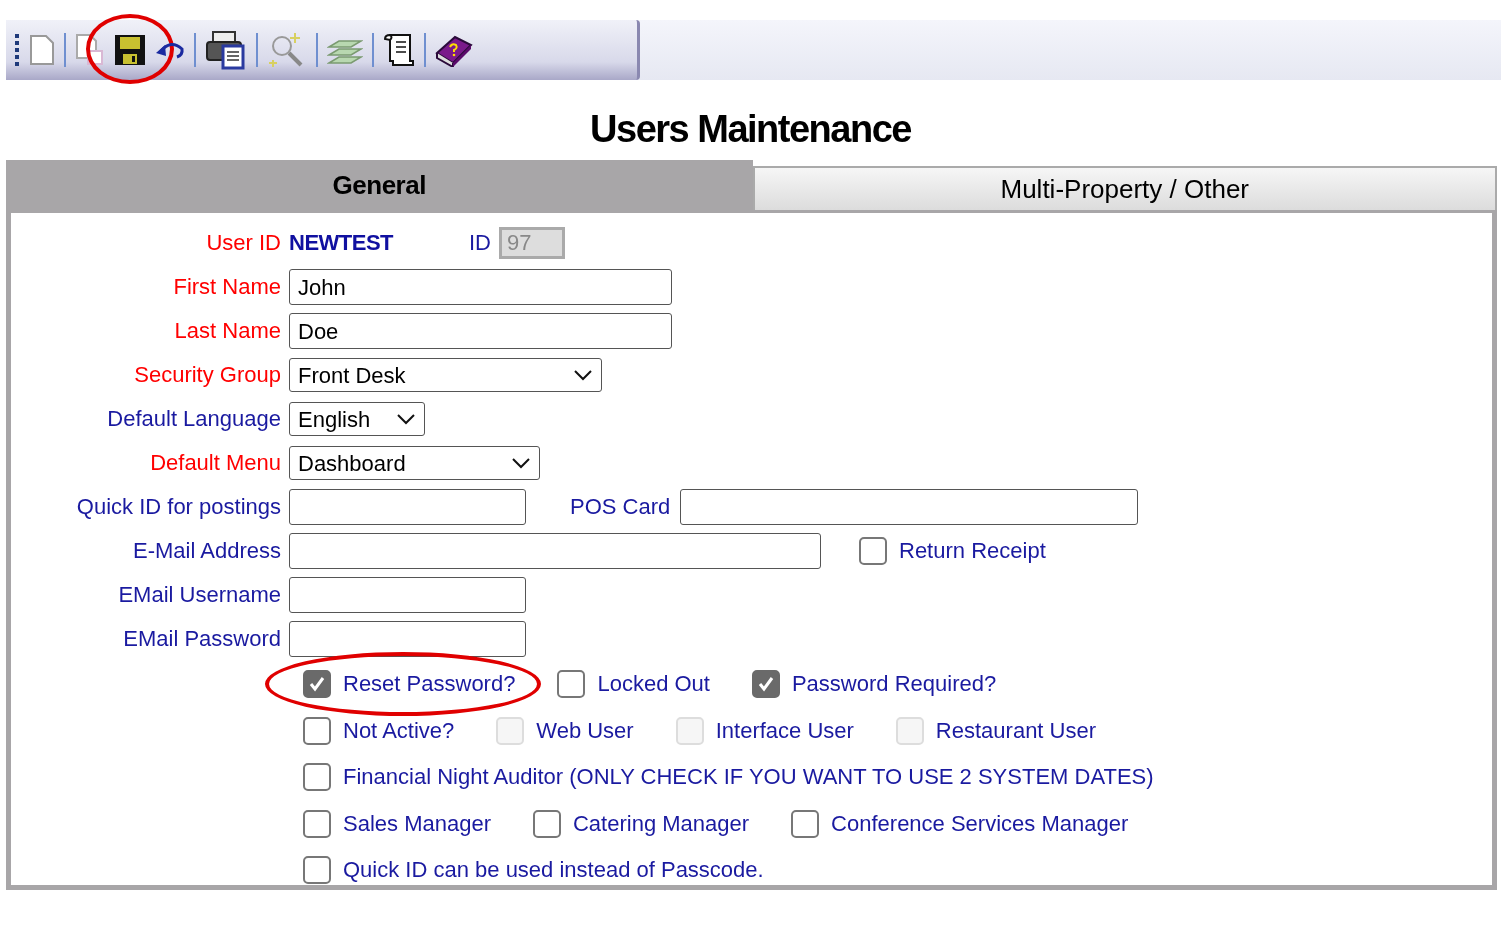 The height and width of the screenshot is (928, 1501). I want to click on checkbox-label: Interface User, so click(784, 730).